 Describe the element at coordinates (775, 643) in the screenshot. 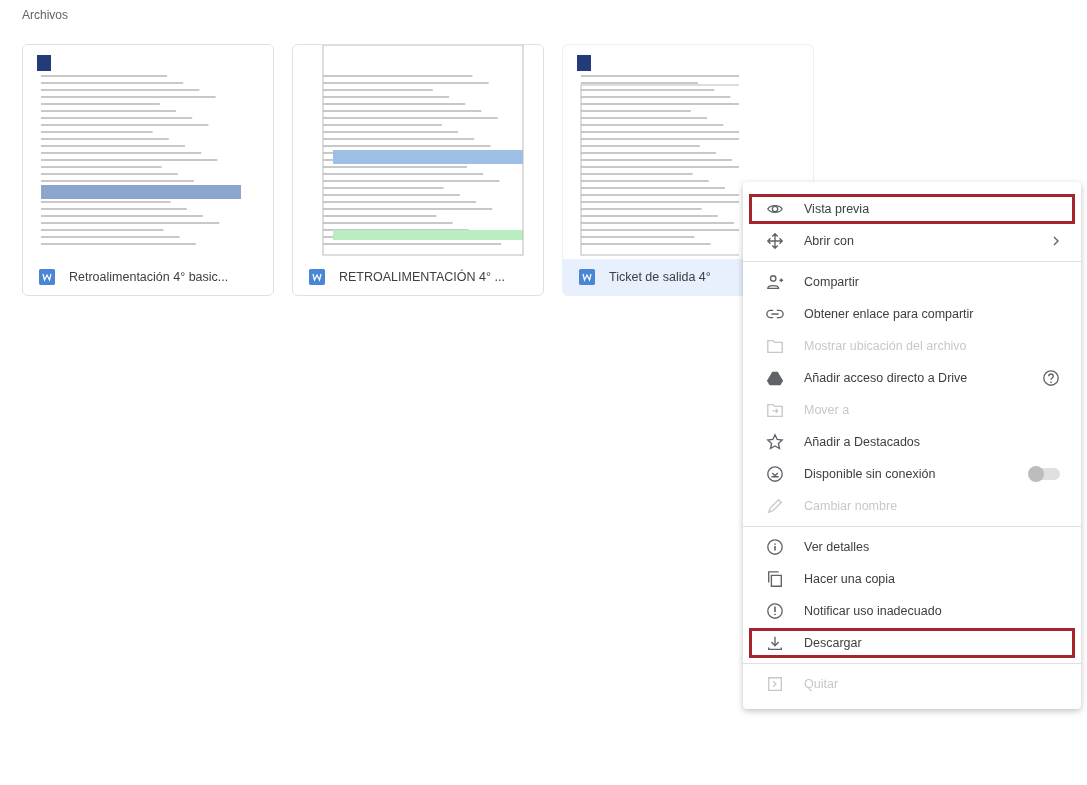

I see `download-icon` at that location.